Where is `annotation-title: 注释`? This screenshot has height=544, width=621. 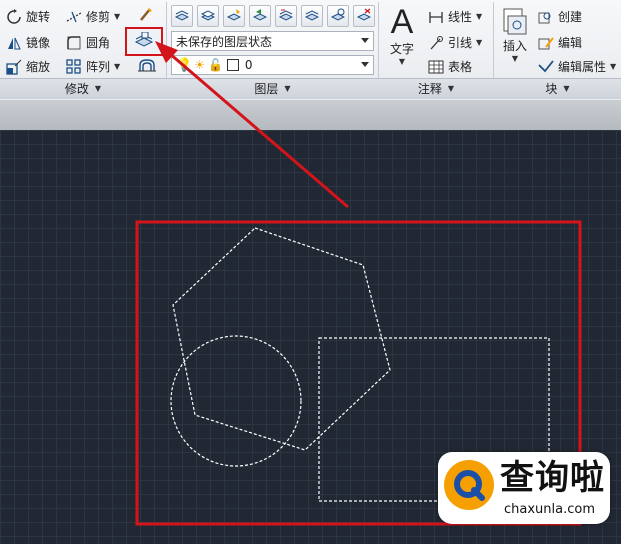 annotation-title: 注释 is located at coordinates (429, 89).